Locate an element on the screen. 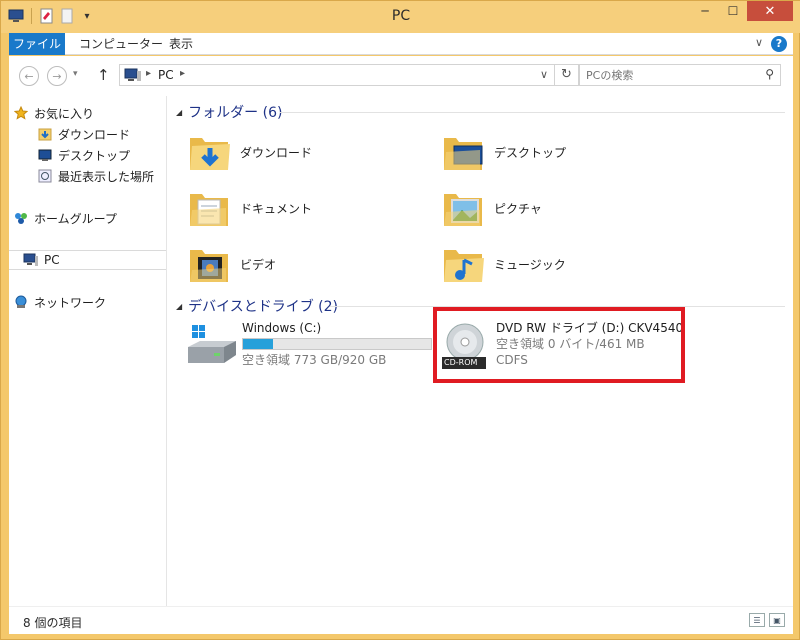 Image resolution: width=800 pixels, height=640 pixels. nav-item-desktop: デスクトップ is located at coordinates (83, 155).